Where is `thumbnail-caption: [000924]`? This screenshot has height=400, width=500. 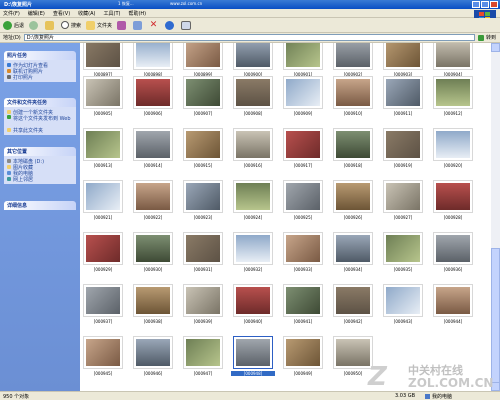
thumbnail-caption: [000924] is located at coordinates (253, 217).